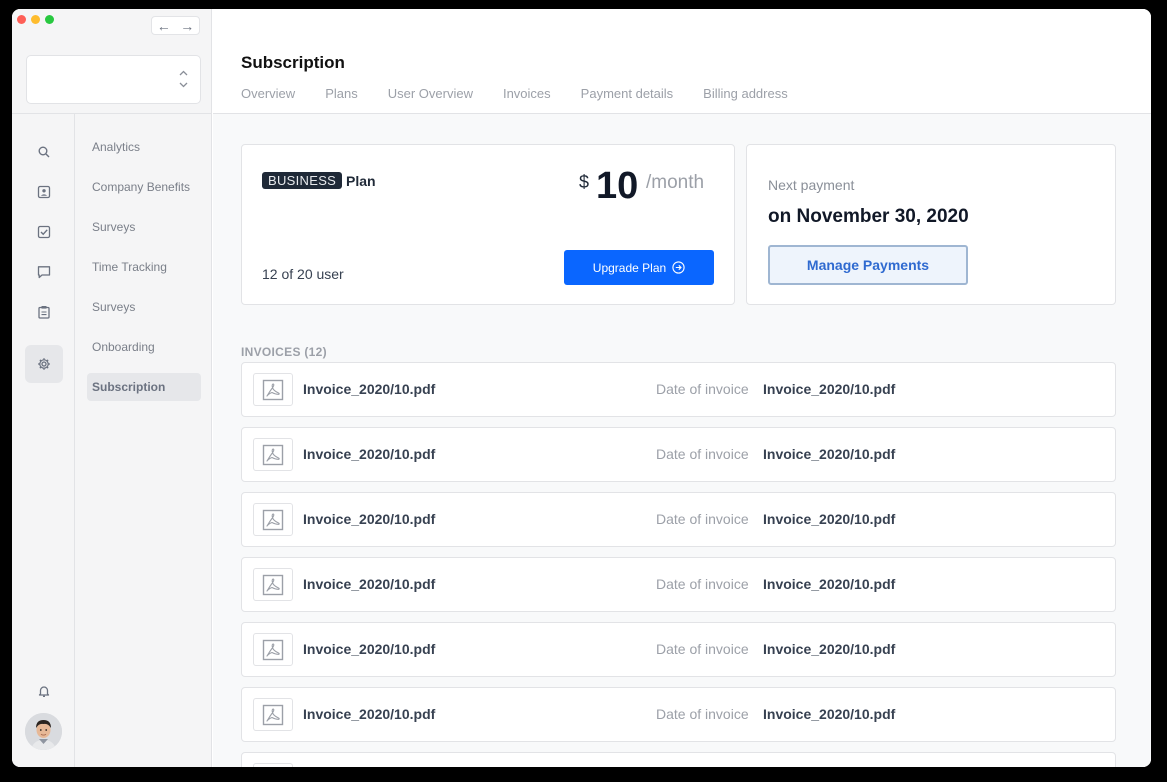  I want to click on close-window-button, so click(21, 19).